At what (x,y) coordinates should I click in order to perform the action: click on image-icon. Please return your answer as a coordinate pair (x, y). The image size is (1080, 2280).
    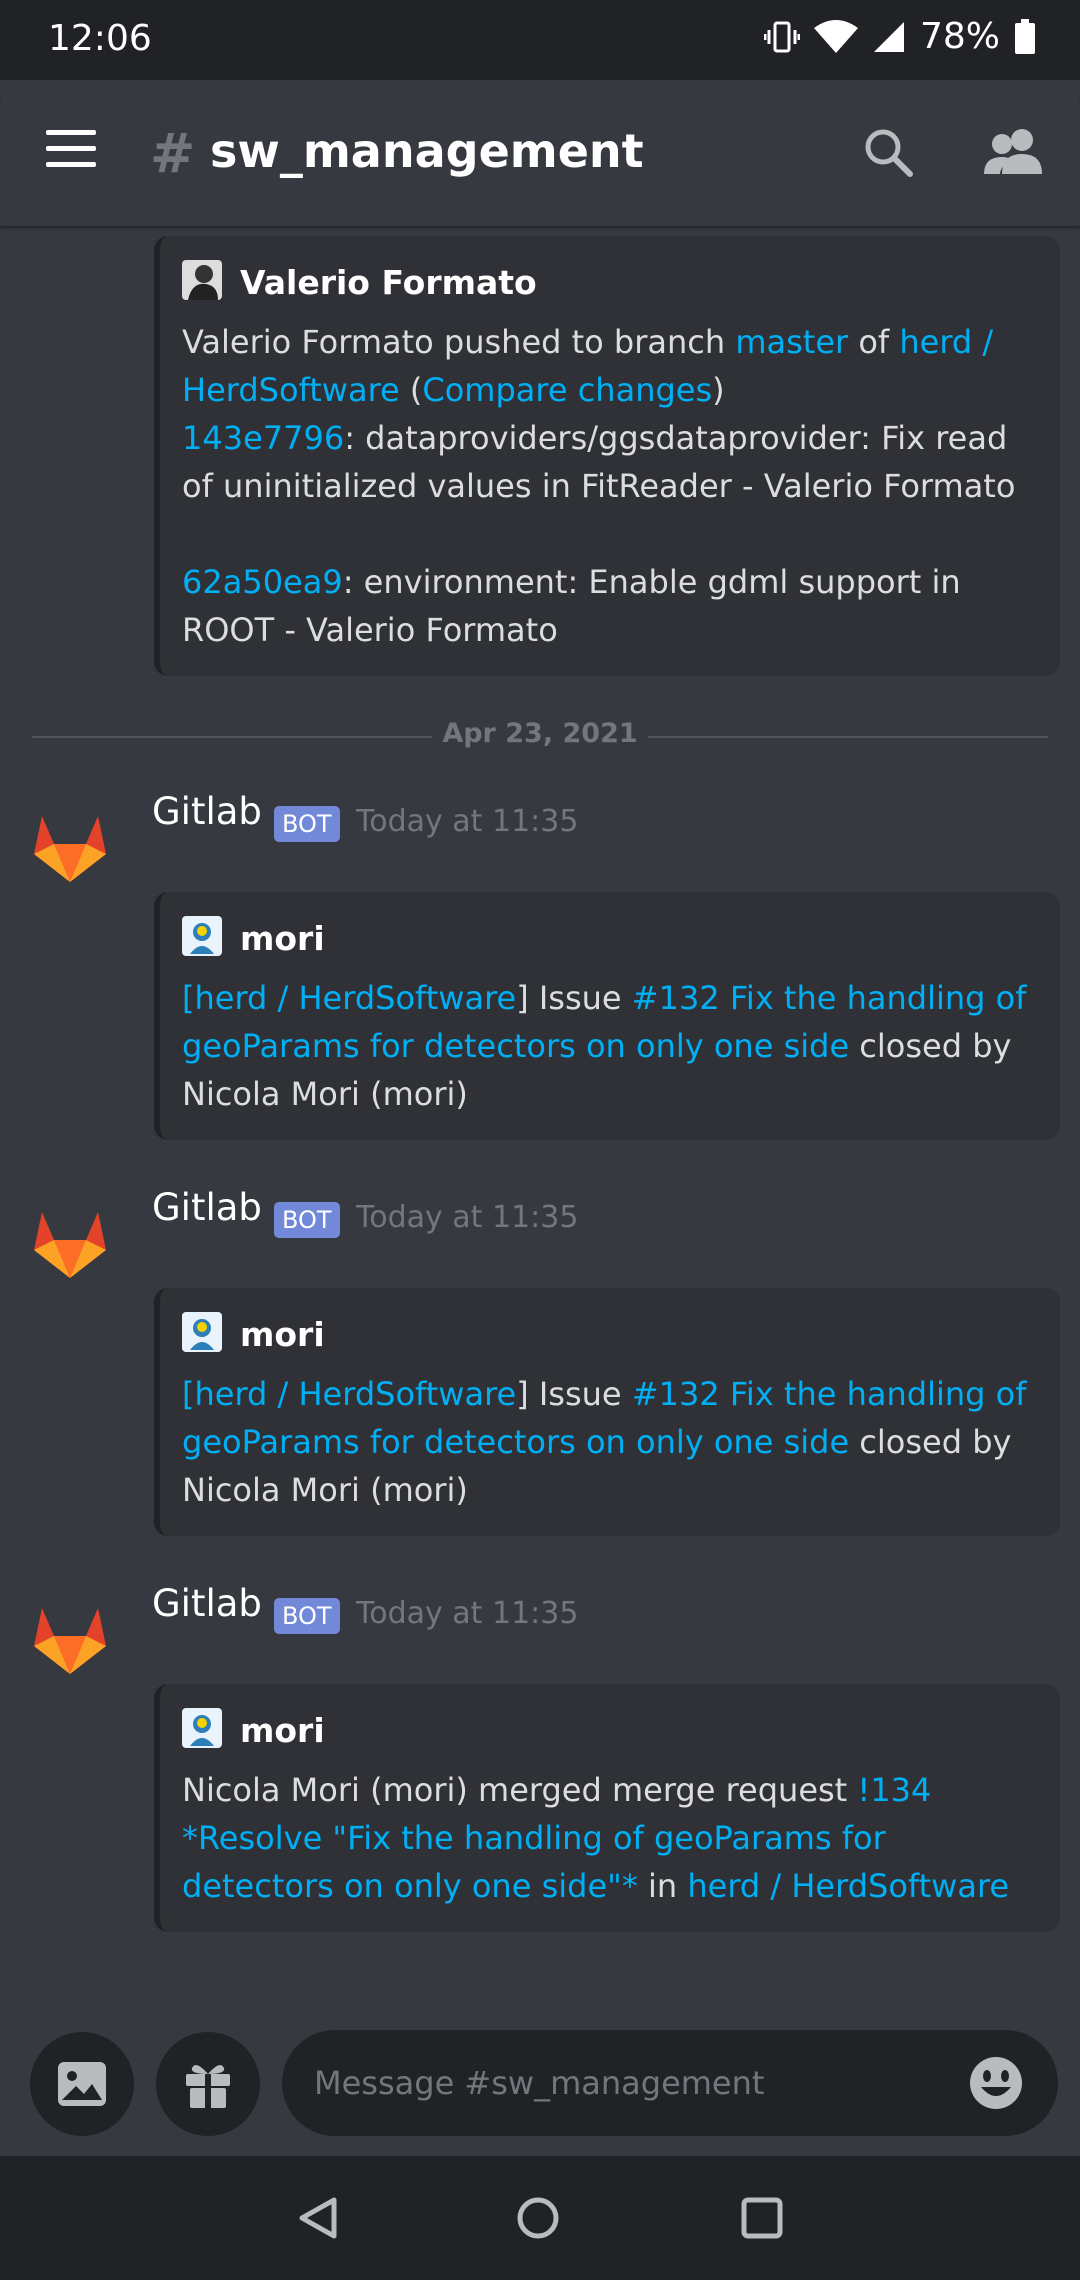
    Looking at the image, I should click on (82, 2084).